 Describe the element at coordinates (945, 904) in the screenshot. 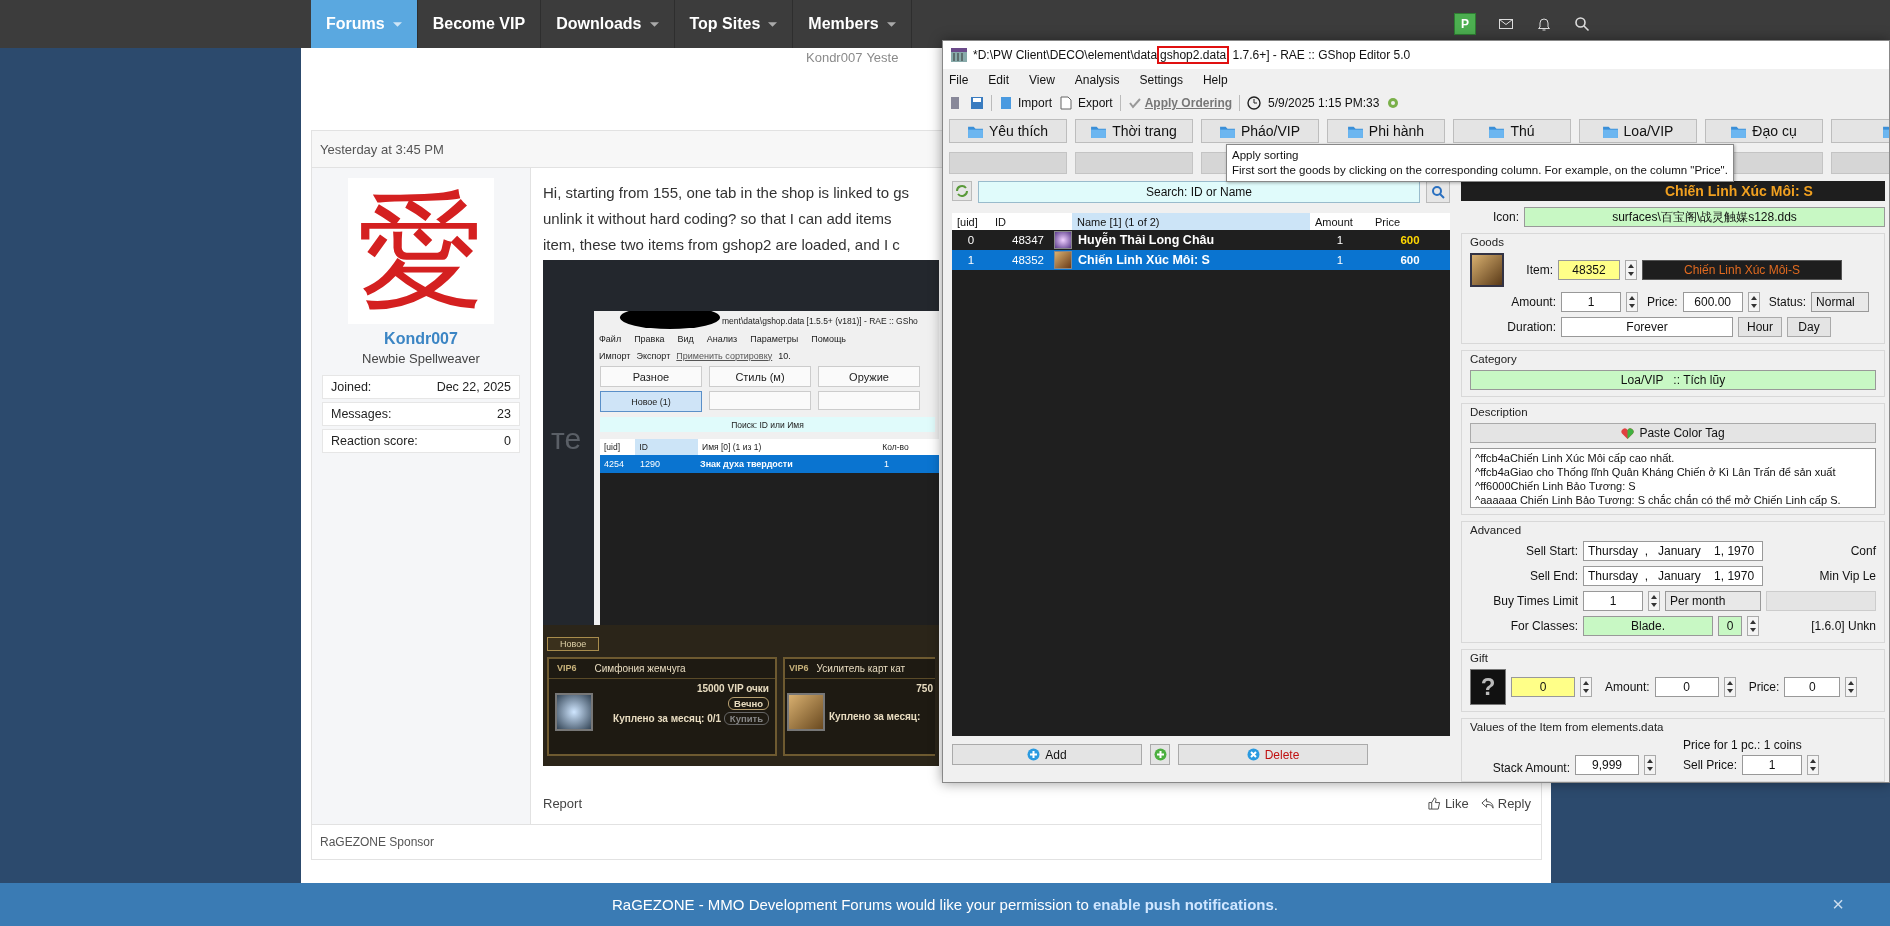

I see `notification-text: RaGEZONE - MMO Development Forums would like your permission to enable push notifications.` at that location.